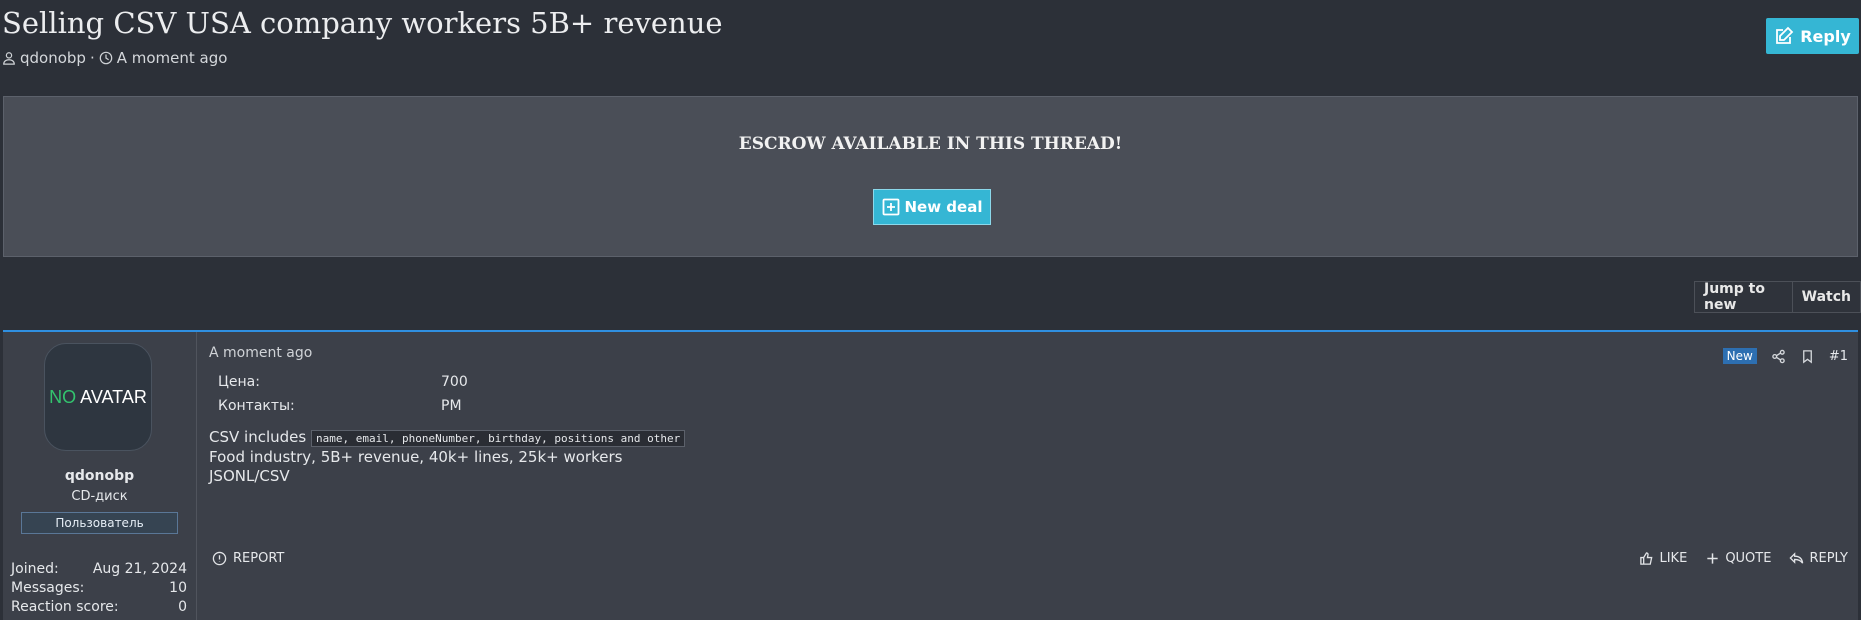  What do you see at coordinates (65, 607) in the screenshot?
I see `stat-label: Reaction score:` at bounding box center [65, 607].